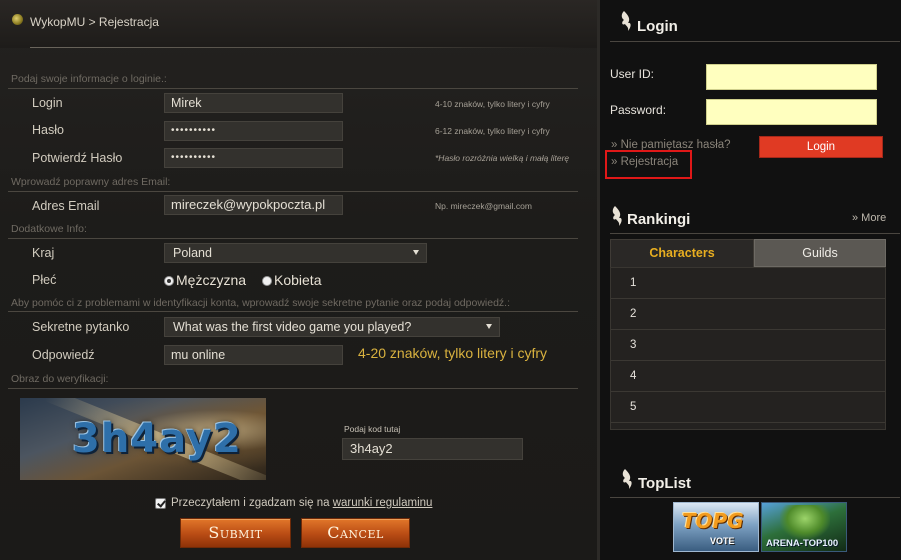  What do you see at coordinates (383, 503) in the screenshot?
I see `terms-link: warunki regulaminu` at bounding box center [383, 503].